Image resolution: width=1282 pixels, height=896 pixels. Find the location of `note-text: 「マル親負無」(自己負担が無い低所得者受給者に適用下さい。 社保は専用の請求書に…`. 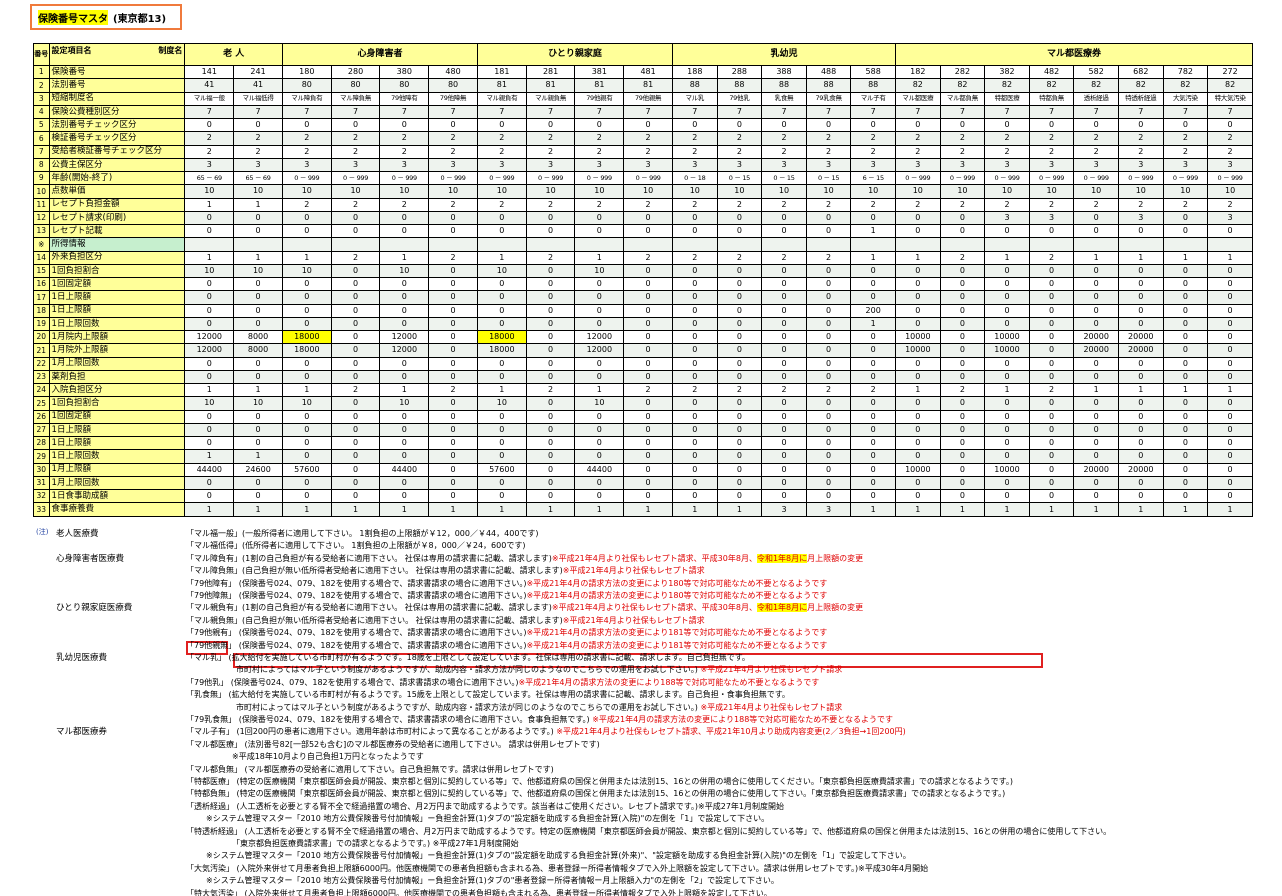

note-text: 「マル親負無」(自己負担が無い低所得者受給者に適用下さい。 社保は専用の請求書に… is located at coordinates (374, 620).